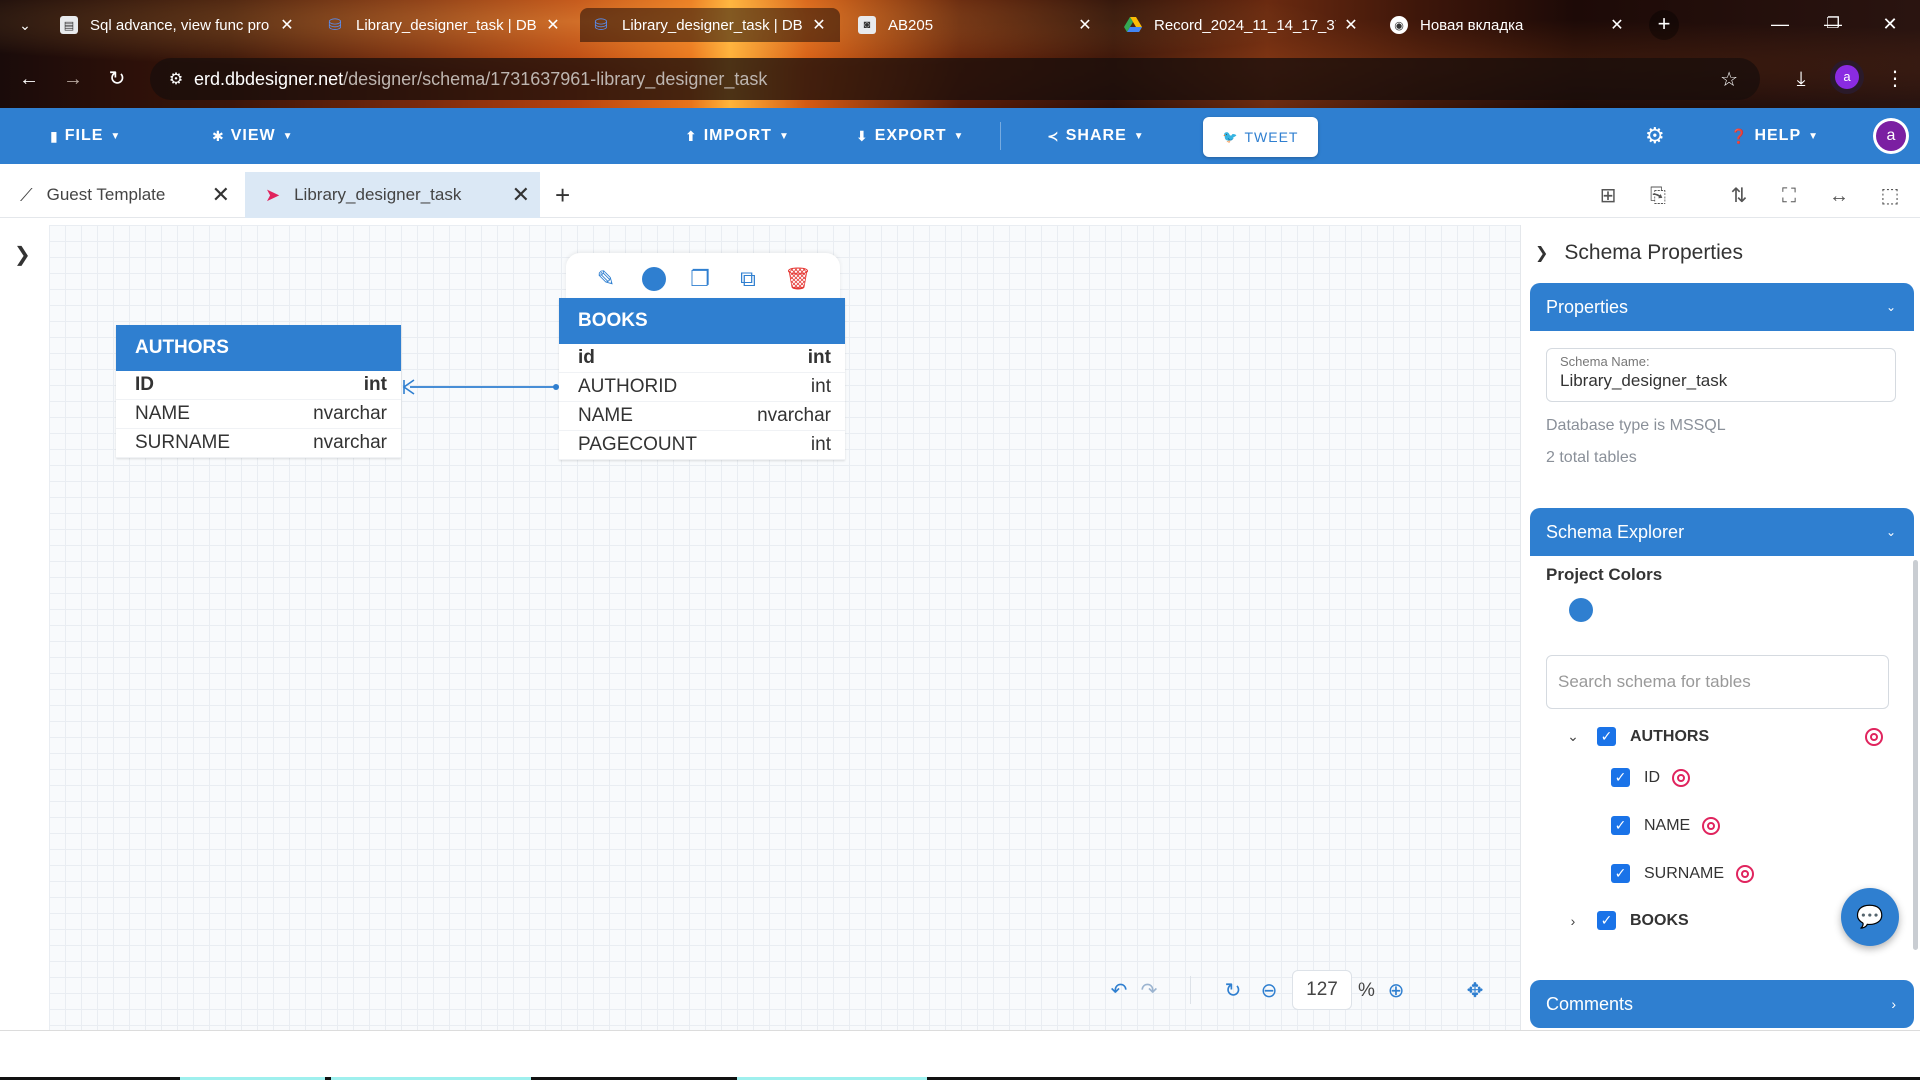 This screenshot has height=1080, width=1920. I want to click on tree-item-authors: ⌄ ✓ AUTHORS, so click(1723, 736).